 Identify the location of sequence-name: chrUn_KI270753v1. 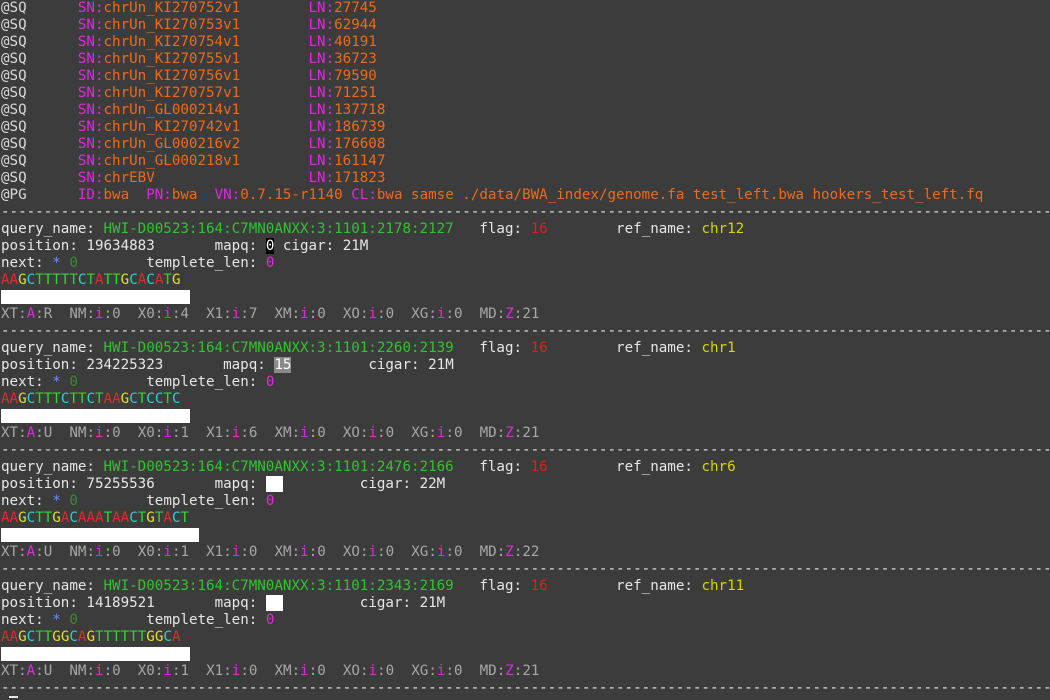
(172, 25).